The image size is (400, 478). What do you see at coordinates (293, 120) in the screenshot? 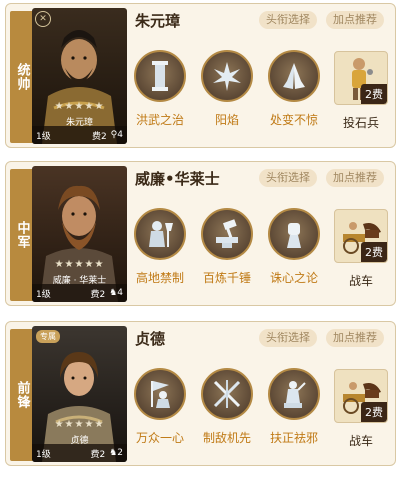
I see `skill-label: 处变不惊` at bounding box center [293, 120].